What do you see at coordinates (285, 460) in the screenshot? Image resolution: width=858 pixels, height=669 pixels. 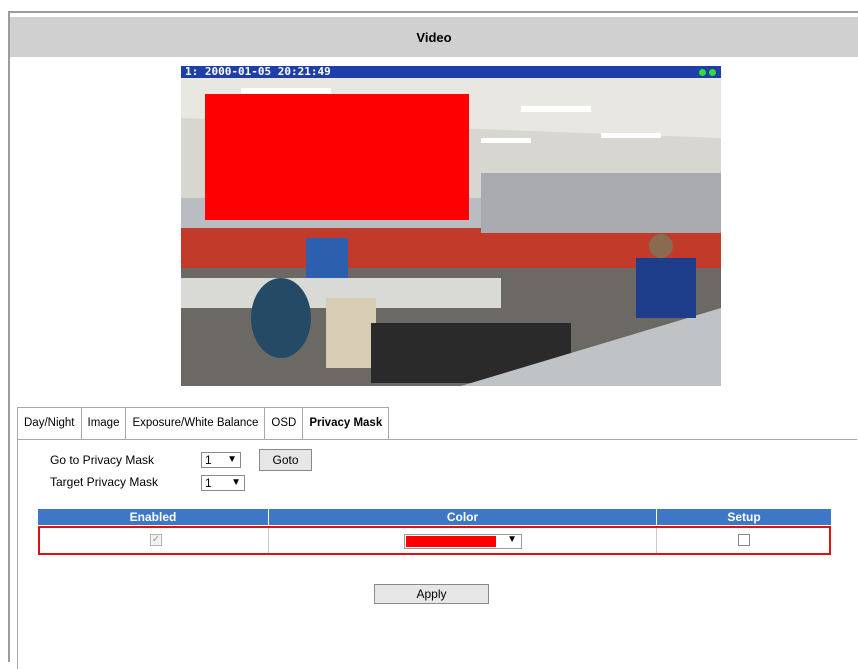 I see `goto-button: Goto` at bounding box center [285, 460].